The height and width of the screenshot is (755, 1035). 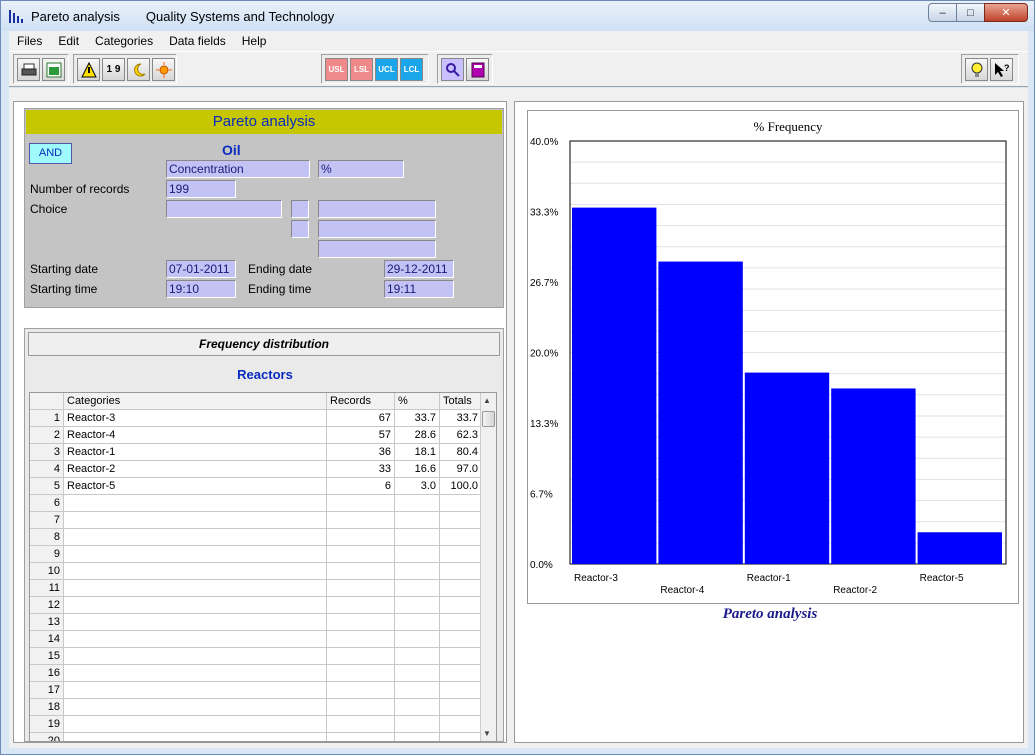 What do you see at coordinates (518, 69) in the screenshot?
I see `toolbar: 1 9 USL LSL UCL LCL ?` at bounding box center [518, 69].